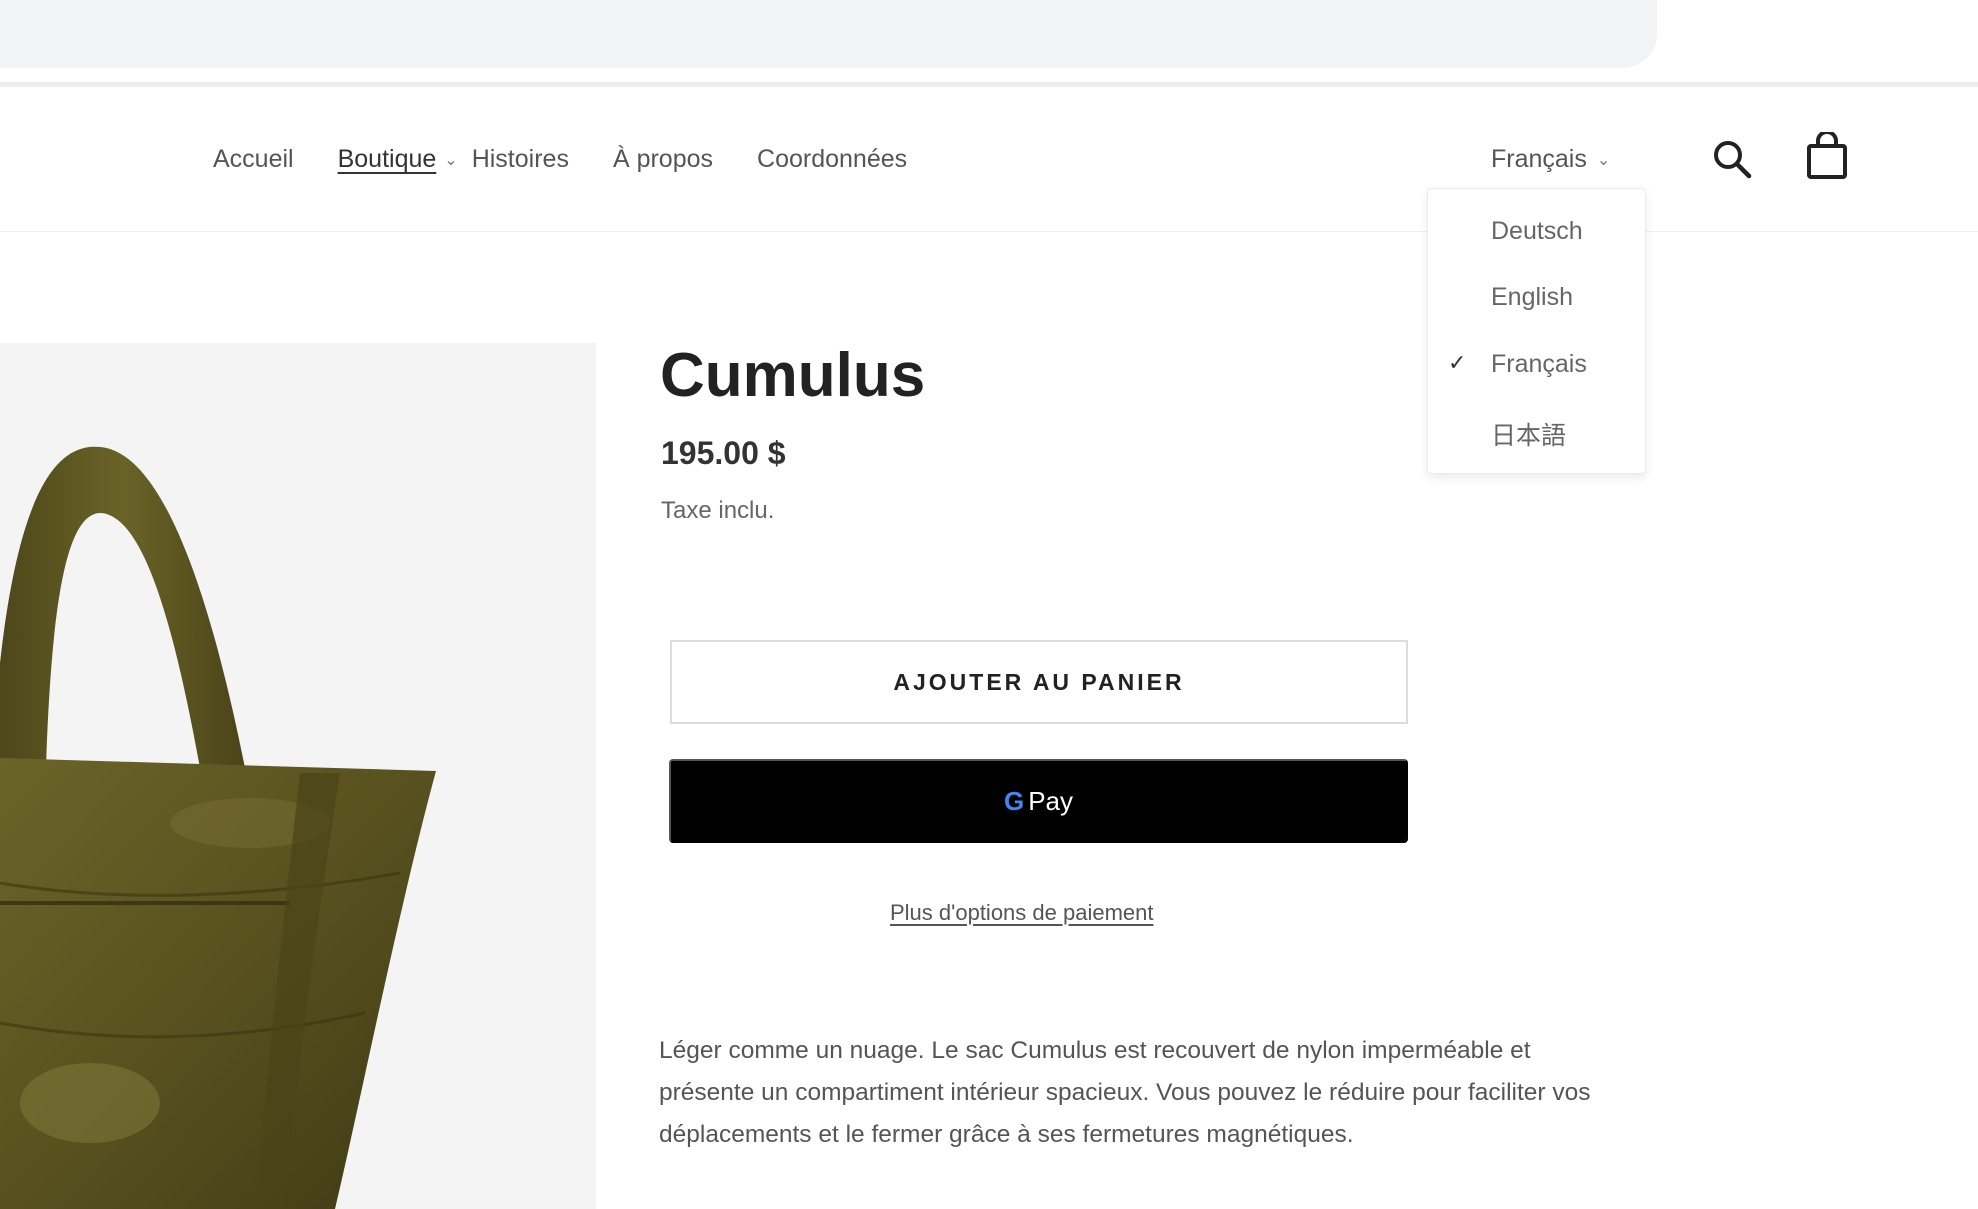 Image resolution: width=1978 pixels, height=1209 pixels. What do you see at coordinates (723, 453) in the screenshot?
I see `product-price: 195.00 $` at bounding box center [723, 453].